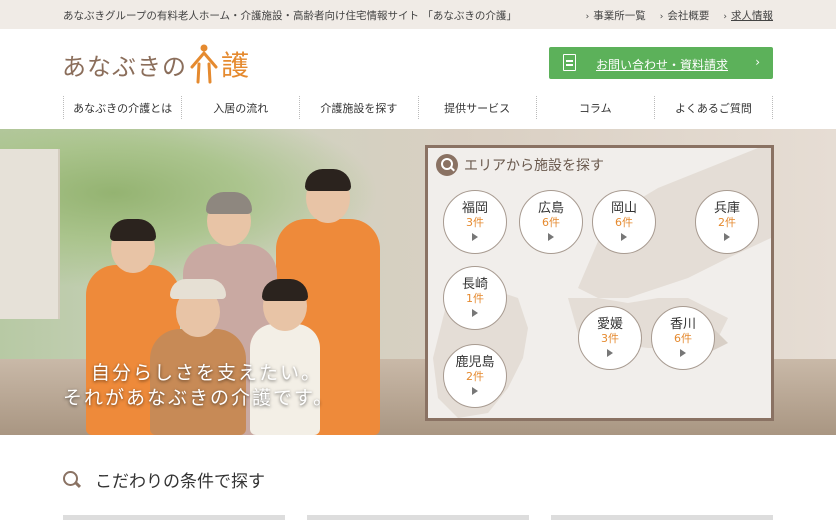 This screenshot has height=520, width=836. I want to click on pref-button-fukuoka: 福岡 3件, so click(475, 222).